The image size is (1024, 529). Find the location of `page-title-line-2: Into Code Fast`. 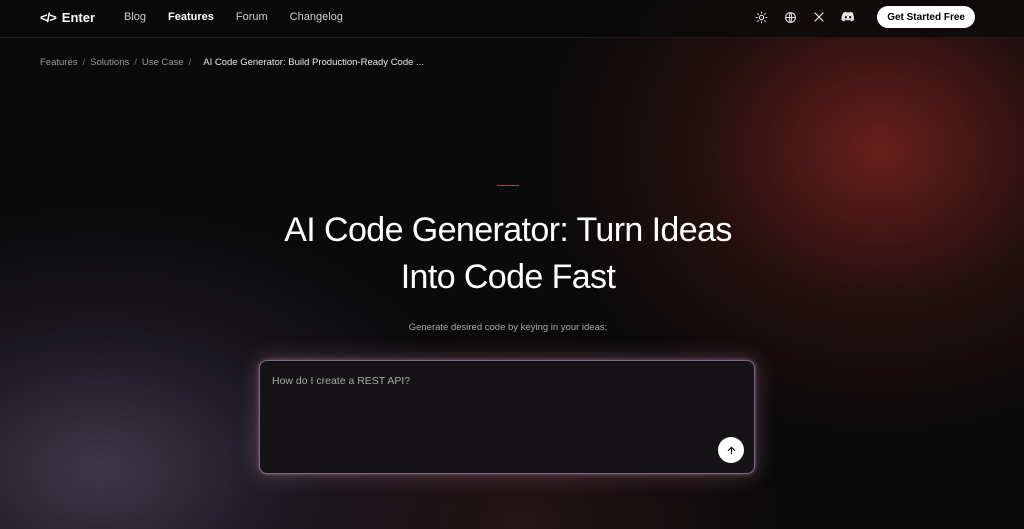

page-title-line-2: Into Code Fast is located at coordinates (508, 277).